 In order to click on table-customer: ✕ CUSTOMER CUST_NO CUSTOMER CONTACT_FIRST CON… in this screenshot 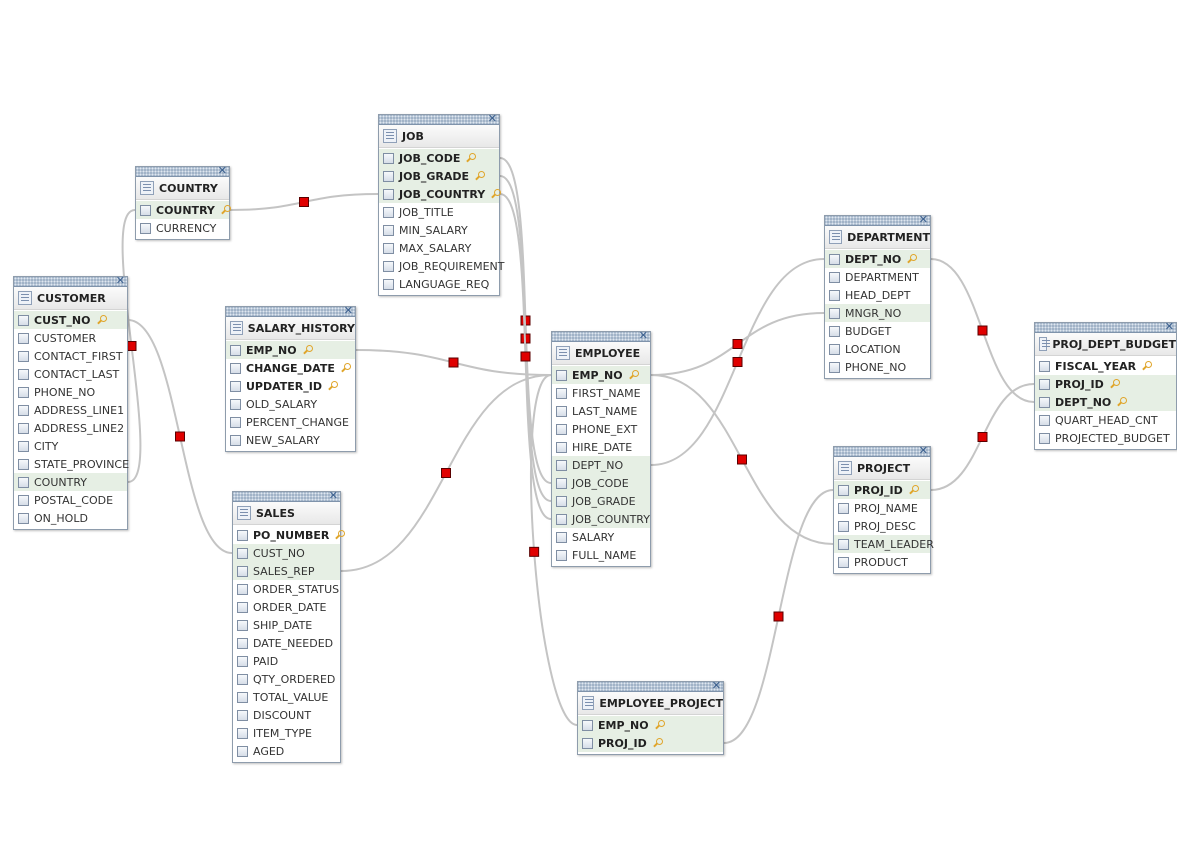, I will do `click(71, 402)`.